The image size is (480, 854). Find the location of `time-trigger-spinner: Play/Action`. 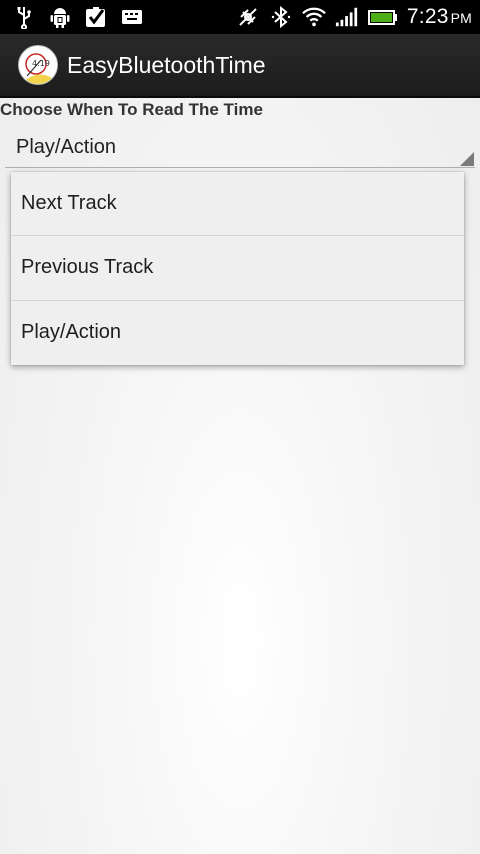

time-trigger-spinner: Play/Action is located at coordinates (240, 148).